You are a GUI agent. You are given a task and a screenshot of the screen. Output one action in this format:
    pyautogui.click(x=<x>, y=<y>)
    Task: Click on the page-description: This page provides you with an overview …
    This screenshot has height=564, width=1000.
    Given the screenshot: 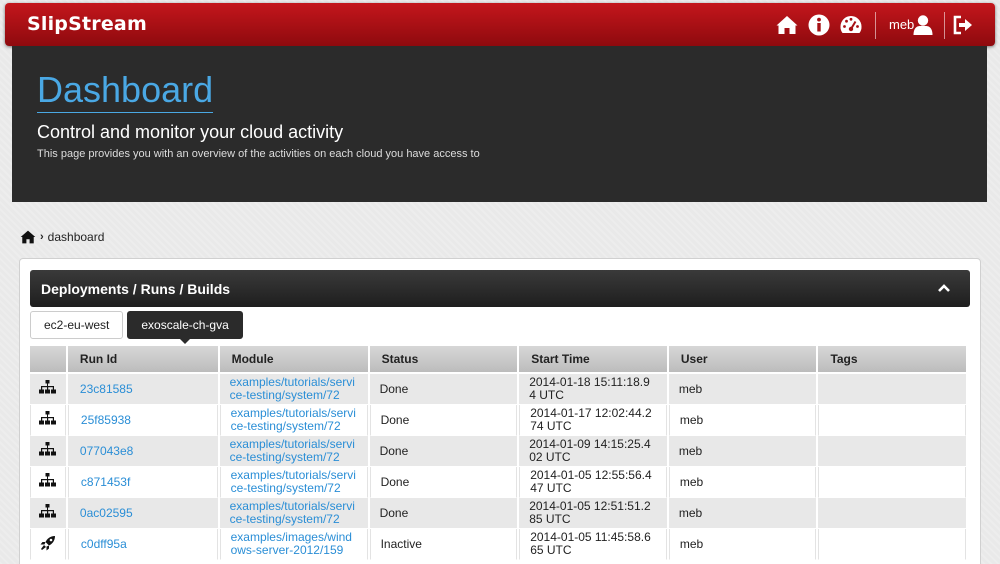 What is the action you would take?
    pyautogui.click(x=258, y=154)
    